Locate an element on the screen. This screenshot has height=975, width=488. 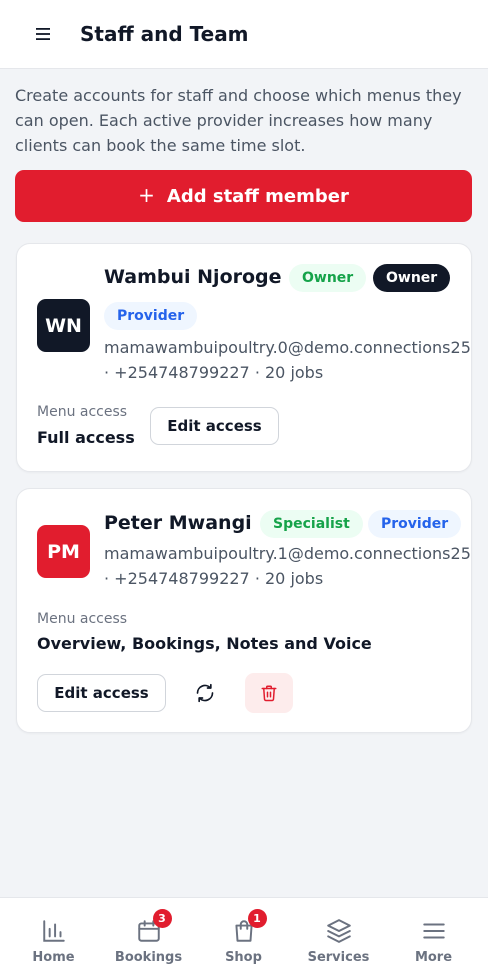
avatar: WN is located at coordinates (63, 325).